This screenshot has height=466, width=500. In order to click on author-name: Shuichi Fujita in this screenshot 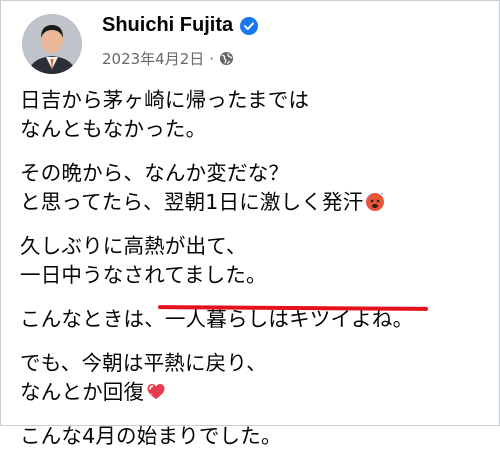, I will do `click(167, 25)`.